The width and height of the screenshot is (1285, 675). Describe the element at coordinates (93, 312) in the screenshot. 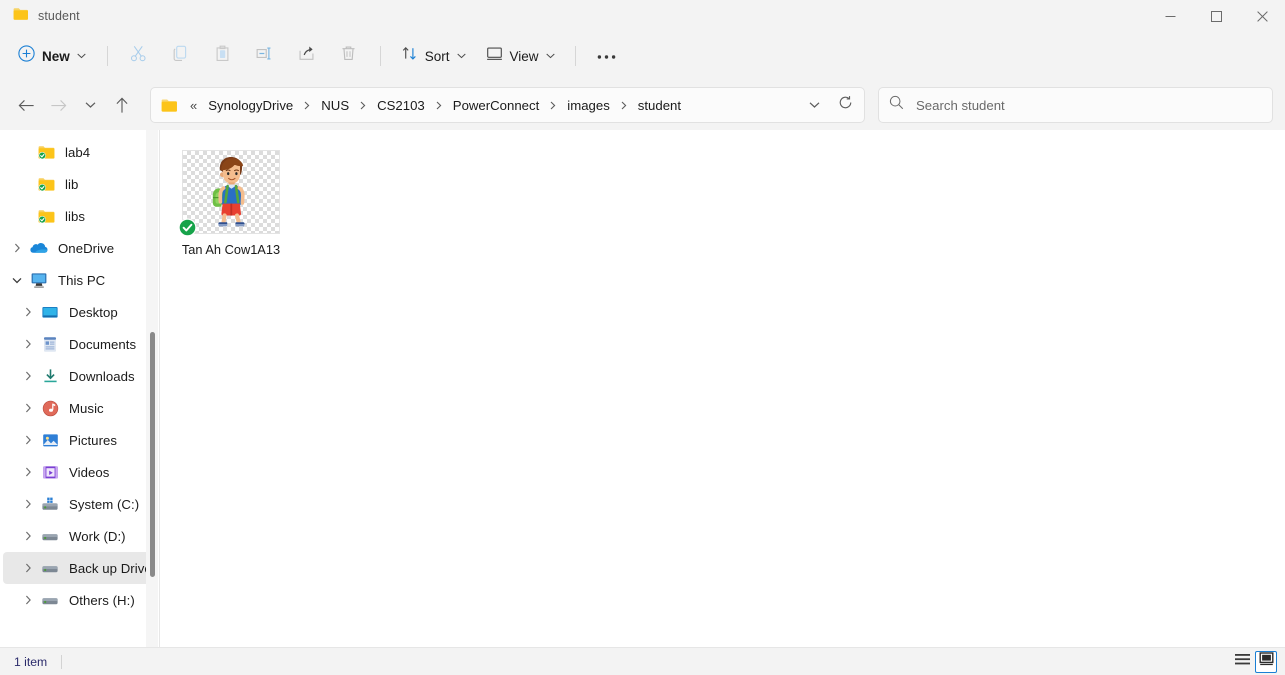

I see `sidebar-item-label: Desktop` at that location.